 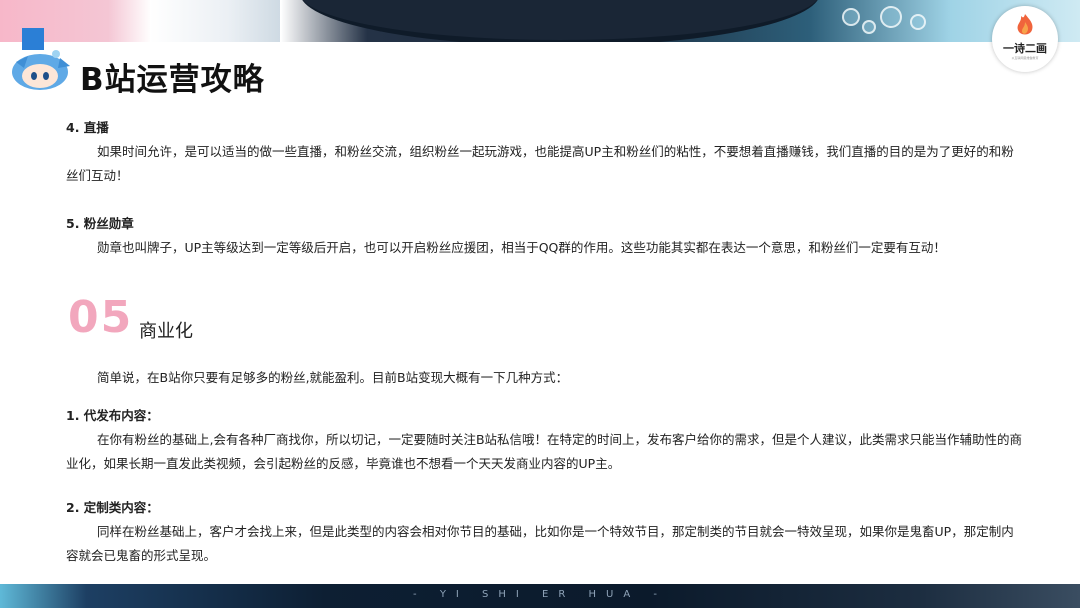 What do you see at coordinates (1025, 39) in the screenshot?
I see `brand-logo: 一诗二画 以互联网思维做教育` at bounding box center [1025, 39].